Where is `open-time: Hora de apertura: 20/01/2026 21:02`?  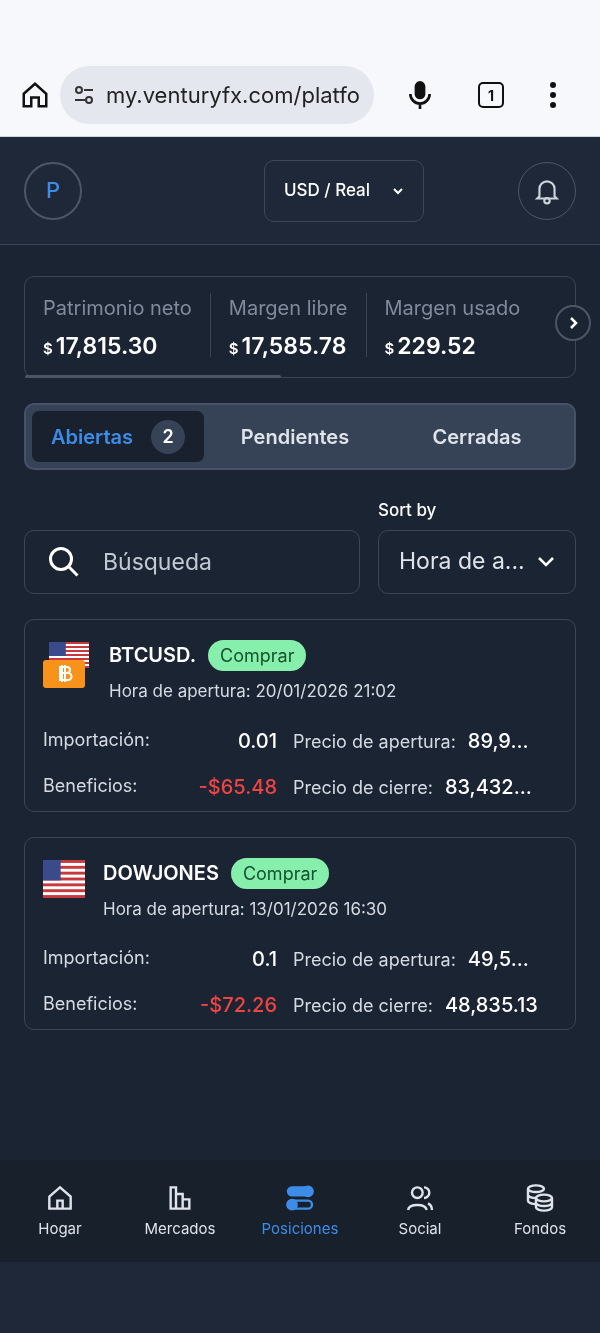
open-time: Hora de apertura: 20/01/2026 21:02 is located at coordinates (253, 691).